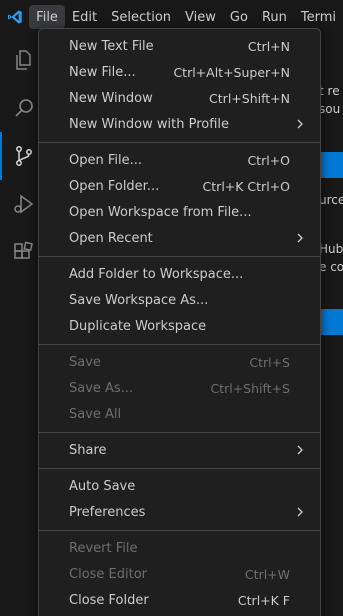 This screenshot has width=343, height=616. I want to click on menu-item-label: Open Recent, so click(111, 238).